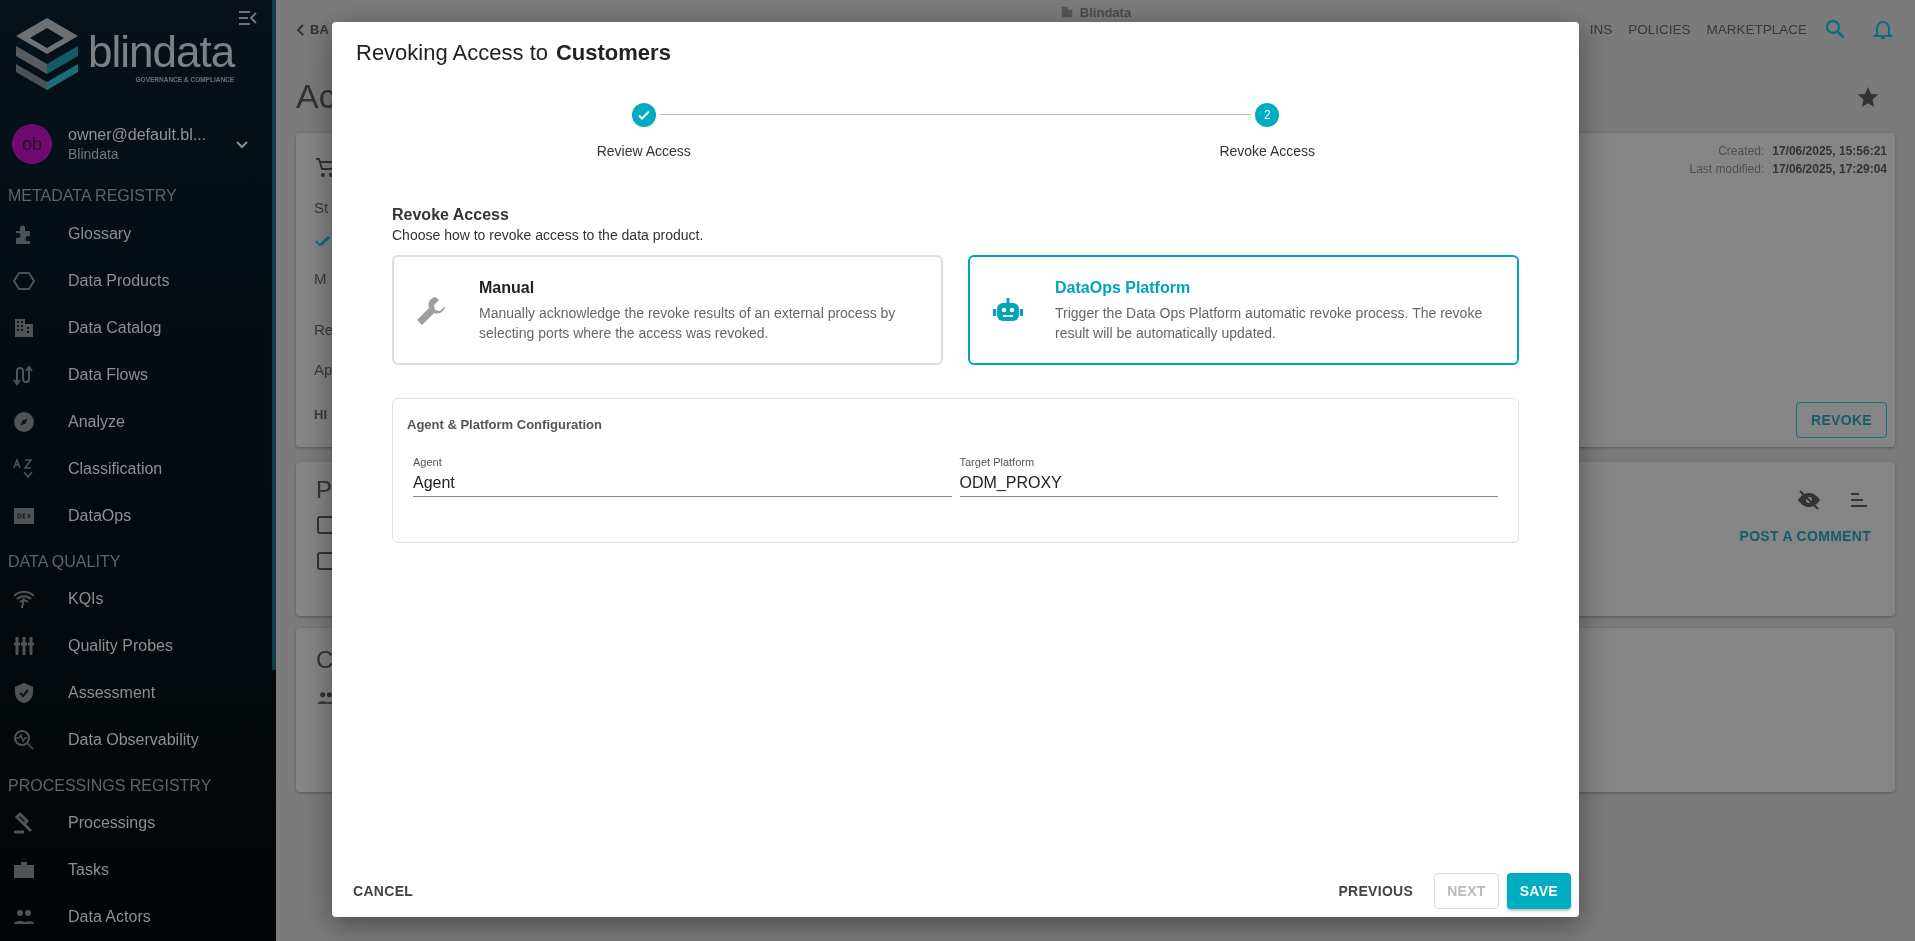  Describe the element at coordinates (688, 323) in the screenshot. I see `option-description: Manually acknowledge the revoke results of an external process by selecting ports where the access was revoked.` at that location.